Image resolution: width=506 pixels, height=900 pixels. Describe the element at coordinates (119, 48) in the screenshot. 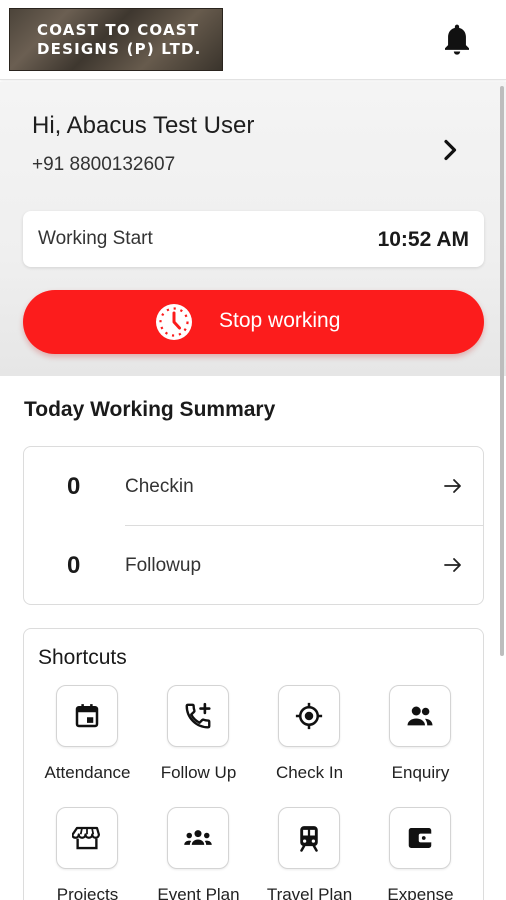

I see `logo-line-2: DESIGNS (P) LTD.` at that location.